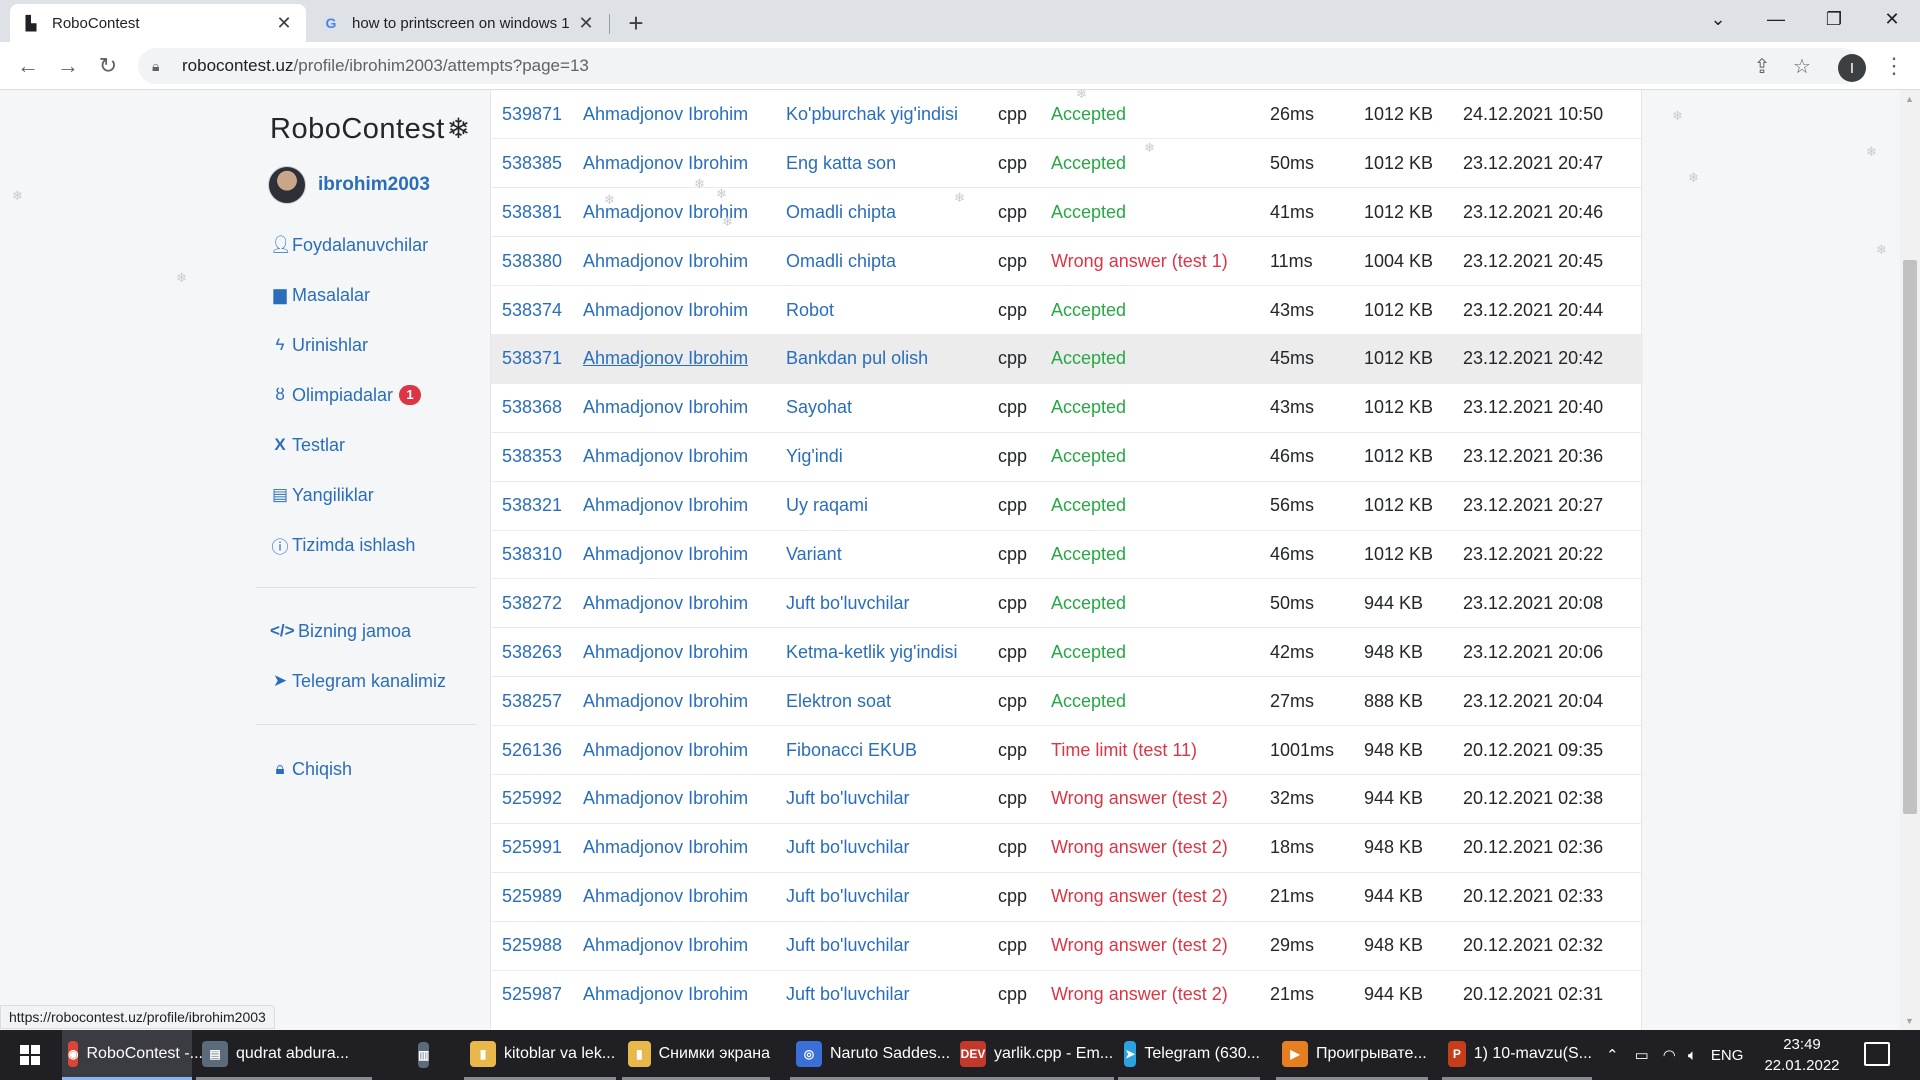  What do you see at coordinates (1776, 19) in the screenshot?
I see `minimize-button: —` at bounding box center [1776, 19].